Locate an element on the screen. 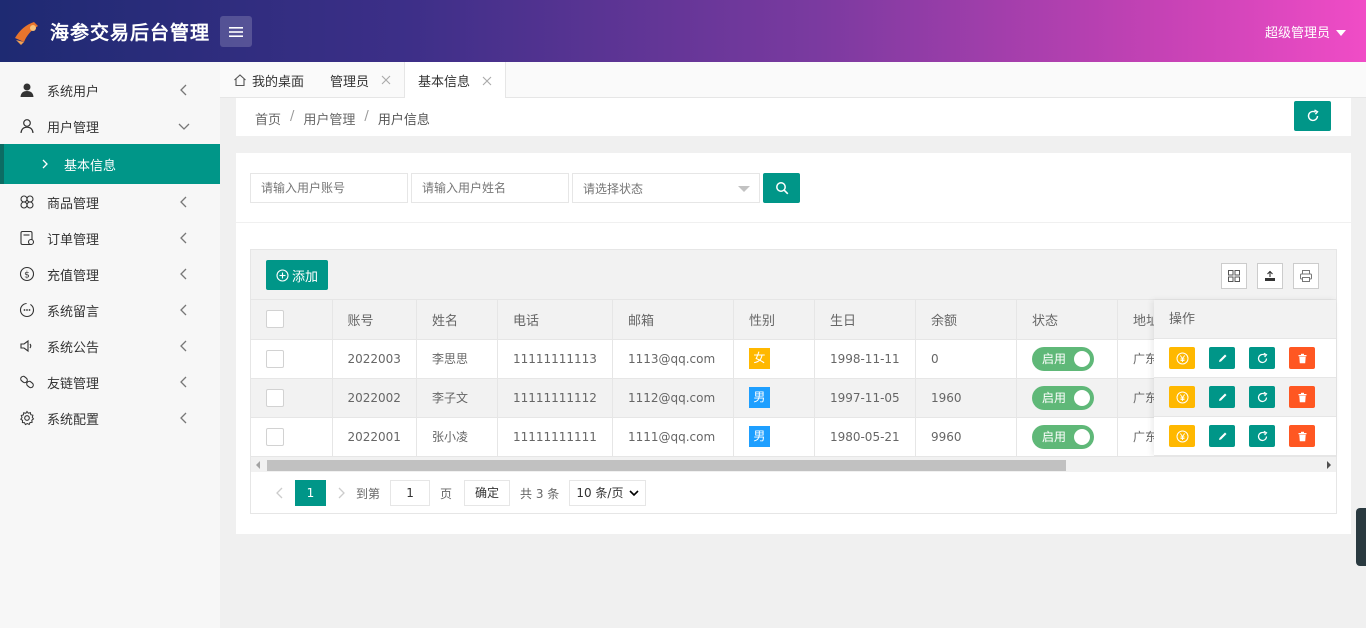 Image resolution: width=1366 pixels, height=628 pixels. sidebar-item-settings: 系统配置 is located at coordinates (110, 418).